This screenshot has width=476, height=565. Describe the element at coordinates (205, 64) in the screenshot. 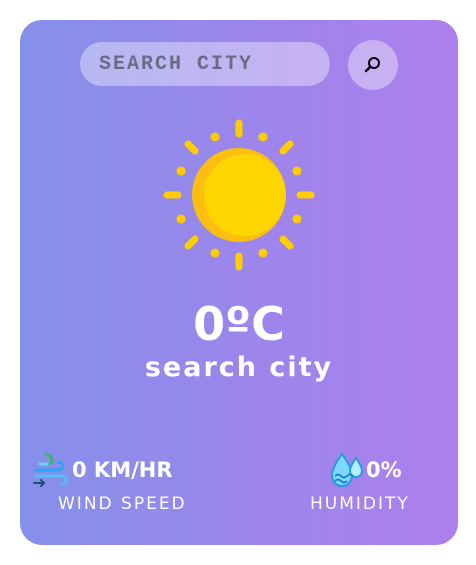

I see `search-input` at that location.